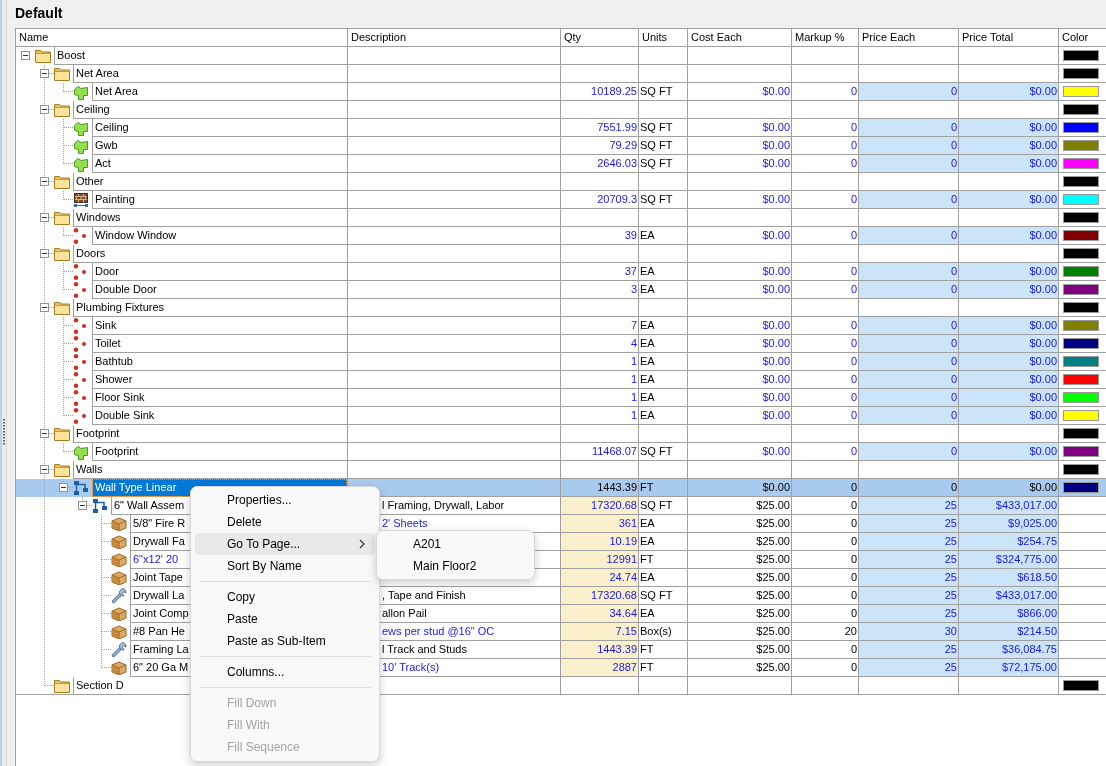  Describe the element at coordinates (106, 325) in the screenshot. I see `tree-item: Sink` at that location.